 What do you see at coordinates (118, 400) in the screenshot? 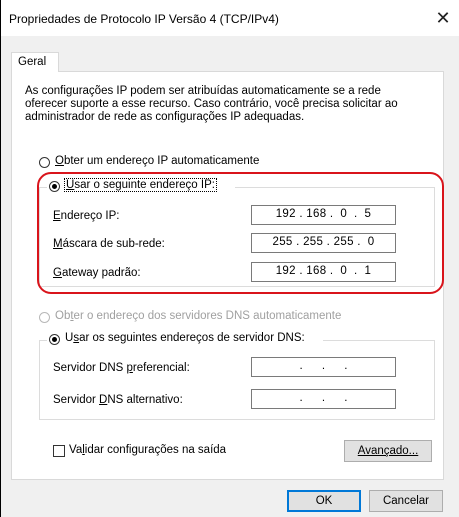
I see `dns-alternate-label: Servidor DNS alternativo:` at bounding box center [118, 400].